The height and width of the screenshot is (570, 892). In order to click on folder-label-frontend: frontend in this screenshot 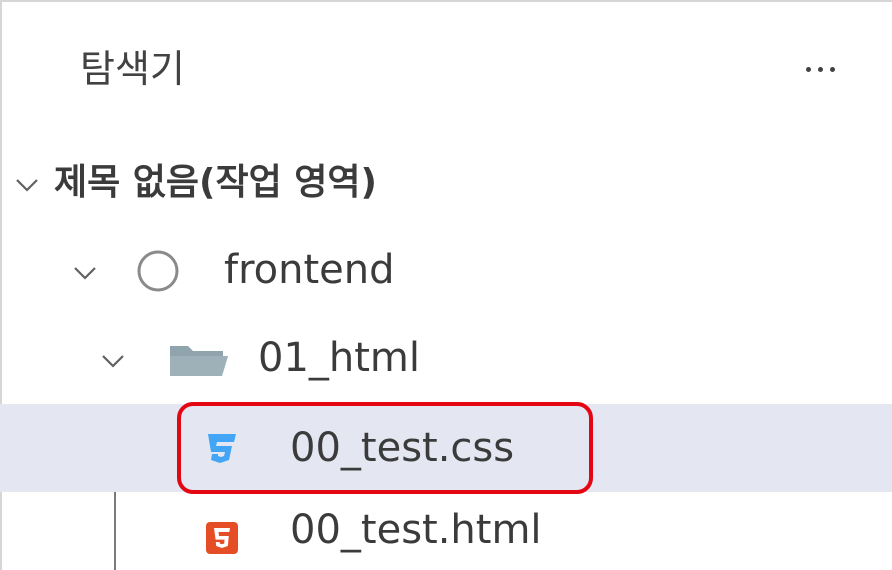, I will do `click(309, 270)`.